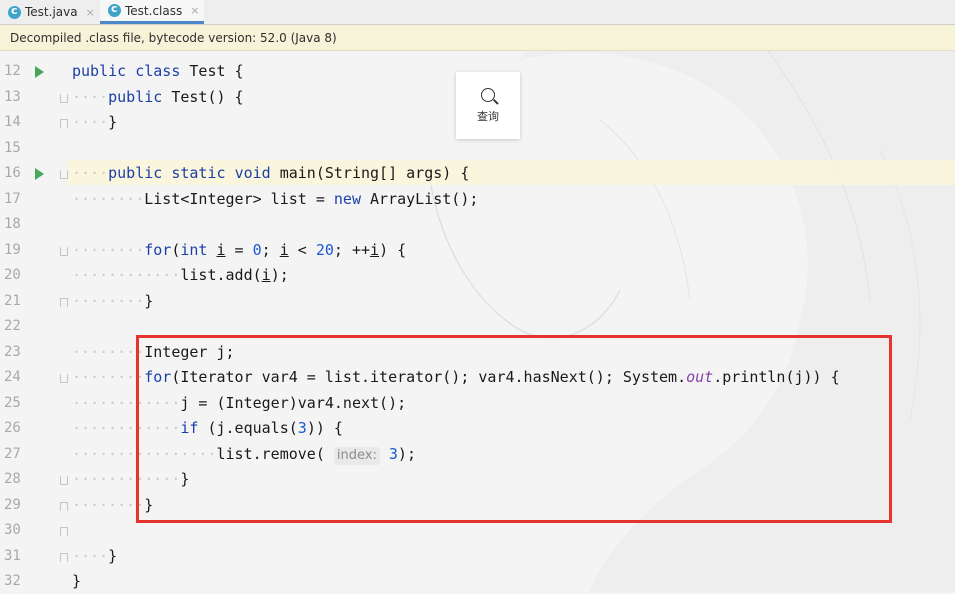 The image size is (955, 594). Describe the element at coordinates (12, 122) in the screenshot. I see `line-number: 14` at that location.